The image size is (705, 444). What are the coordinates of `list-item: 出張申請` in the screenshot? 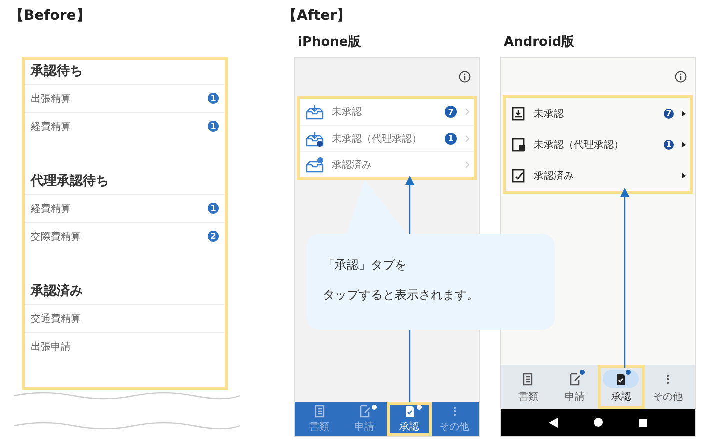 It's located at (51, 347).